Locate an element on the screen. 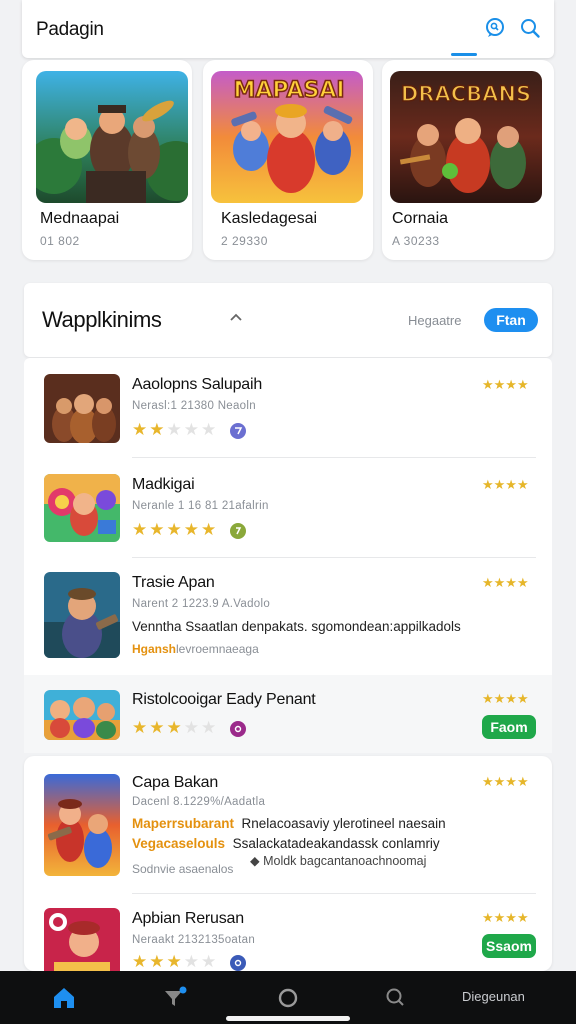 The width and height of the screenshot is (576, 1024). home-icon is located at coordinates (64, 998).